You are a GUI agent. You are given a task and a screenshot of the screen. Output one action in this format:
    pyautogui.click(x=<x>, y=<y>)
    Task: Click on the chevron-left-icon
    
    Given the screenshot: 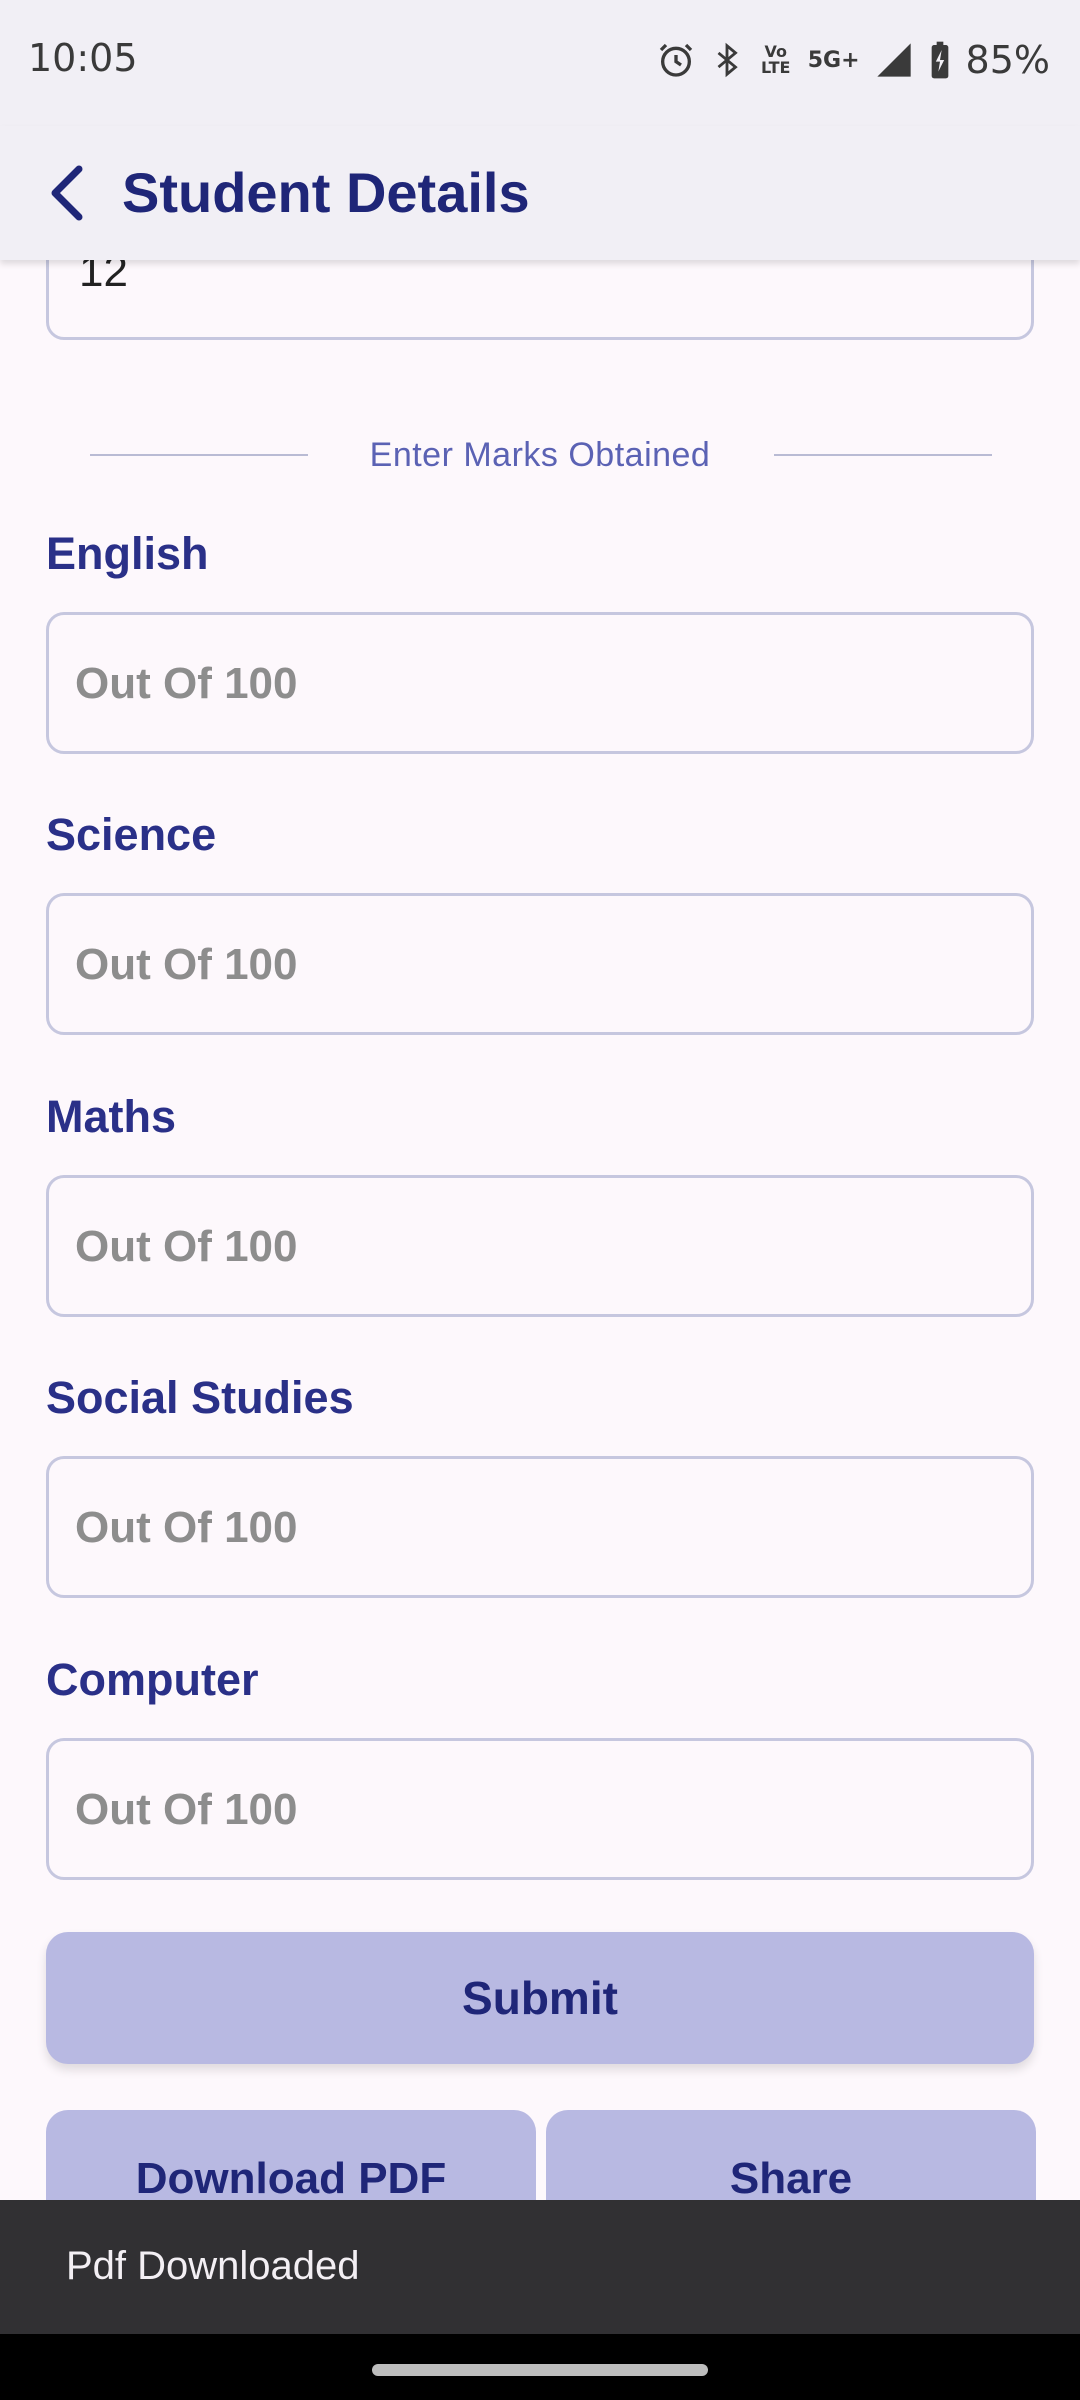 What is the action you would take?
    pyautogui.click(x=67, y=193)
    